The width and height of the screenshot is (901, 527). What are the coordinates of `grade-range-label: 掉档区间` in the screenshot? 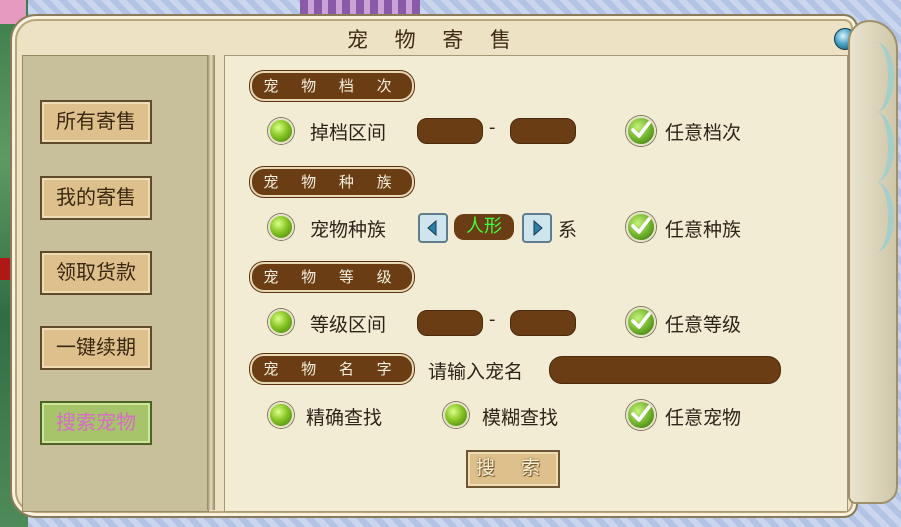 It's located at (348, 133).